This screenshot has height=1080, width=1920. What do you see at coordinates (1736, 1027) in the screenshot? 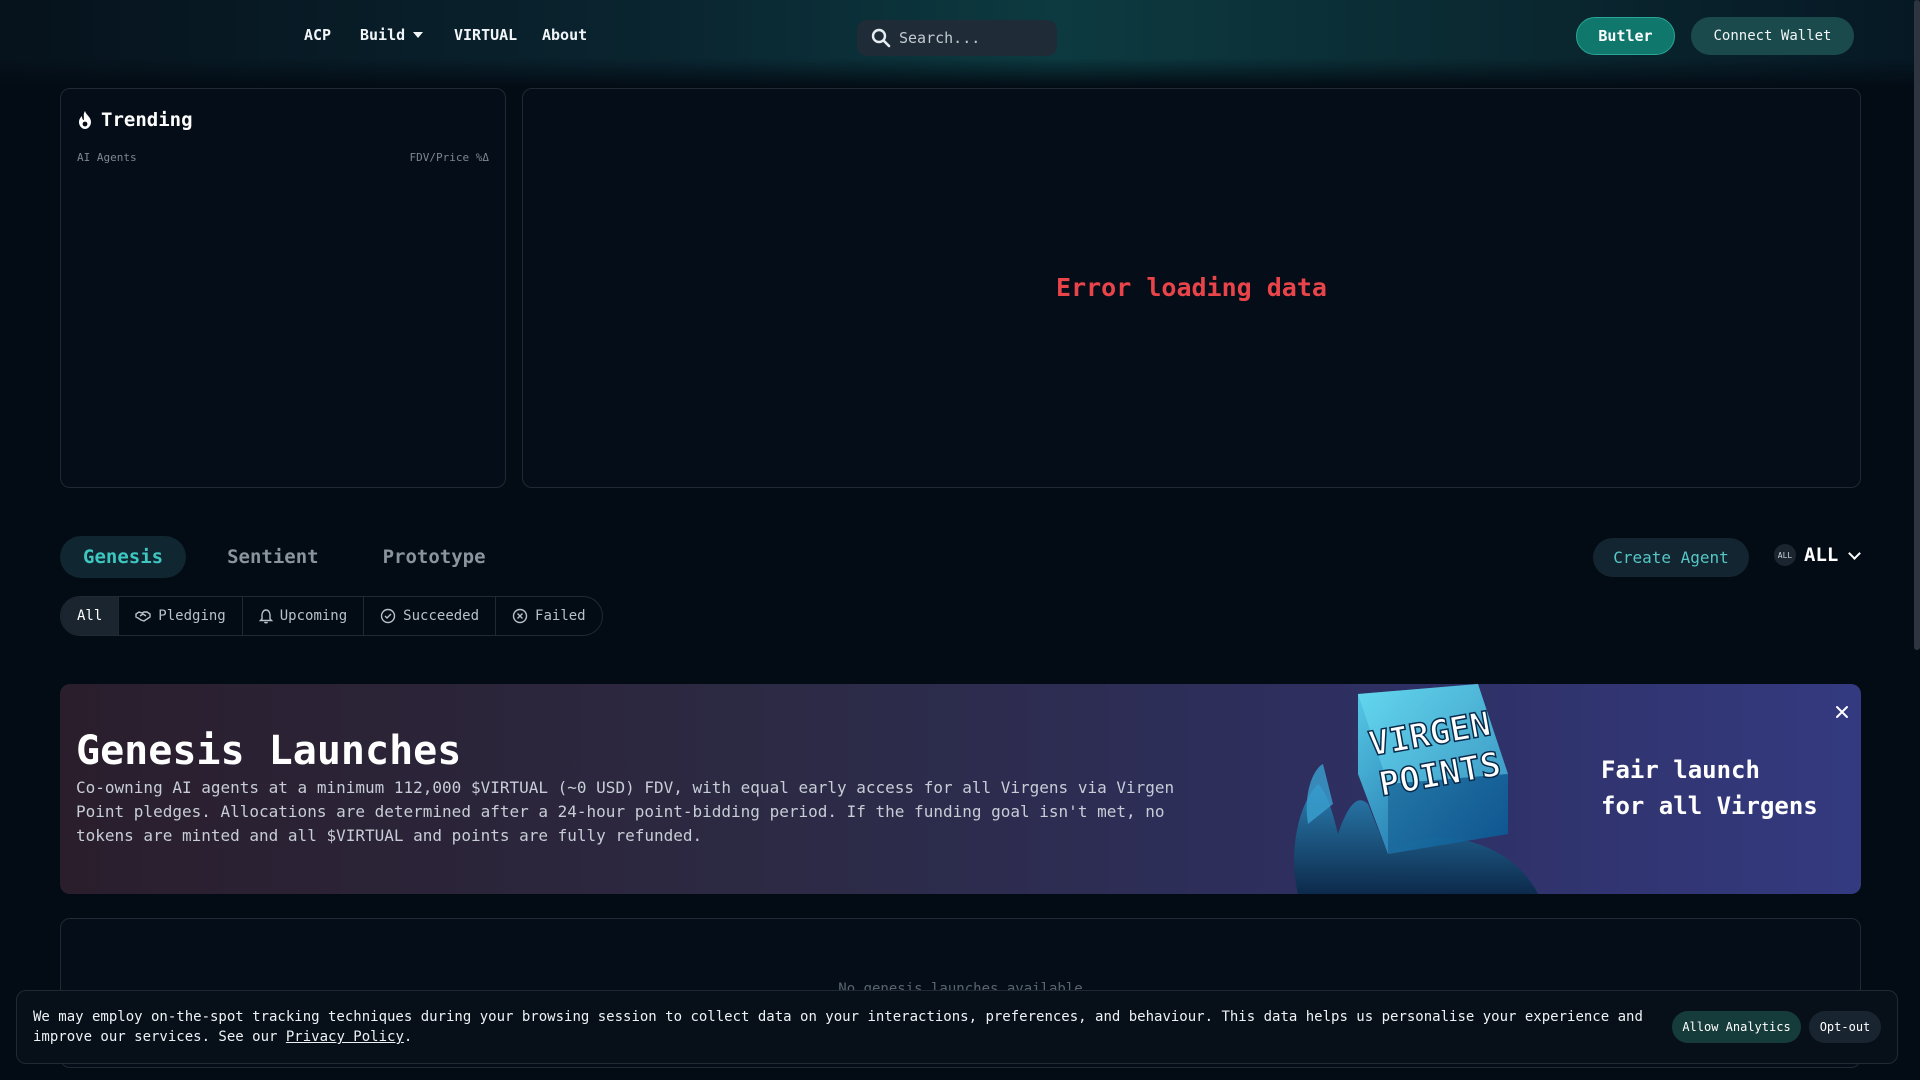
I see `allow-analytics-button: Allow Analytics` at bounding box center [1736, 1027].